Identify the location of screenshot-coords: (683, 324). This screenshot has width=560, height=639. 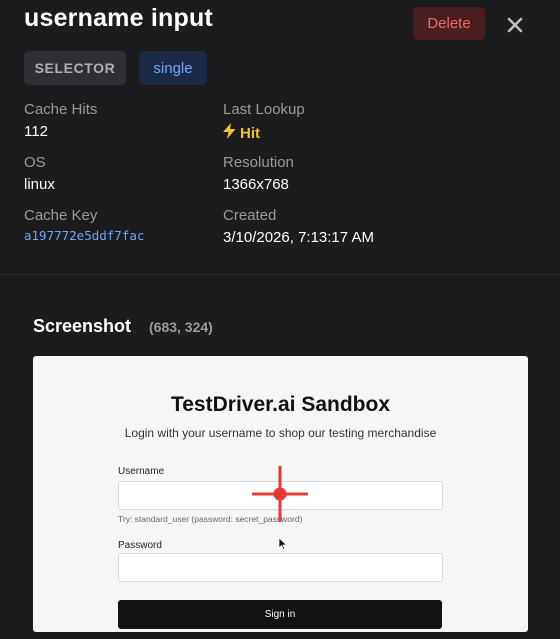
(181, 327).